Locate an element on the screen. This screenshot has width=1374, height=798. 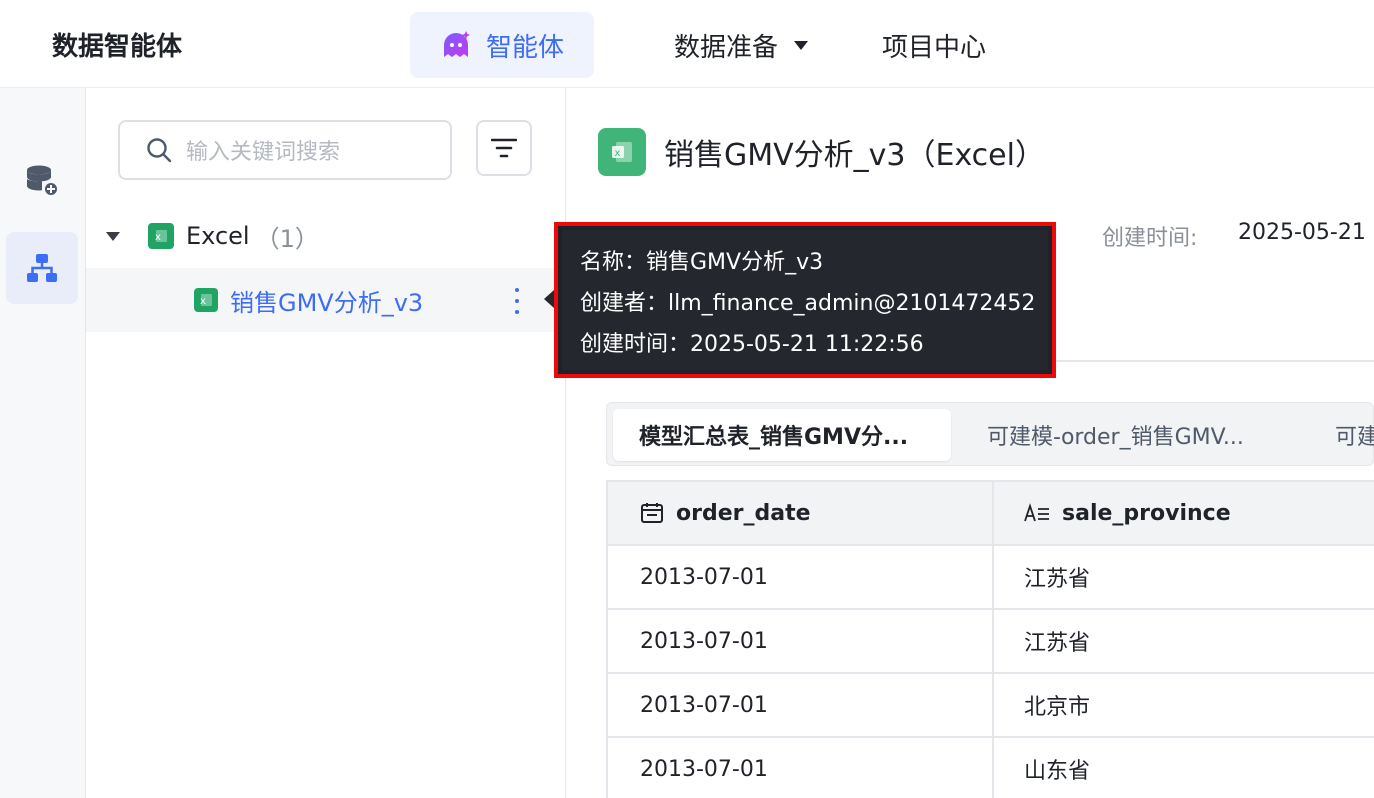
tree-group-label: Excel is located at coordinates (218, 236).